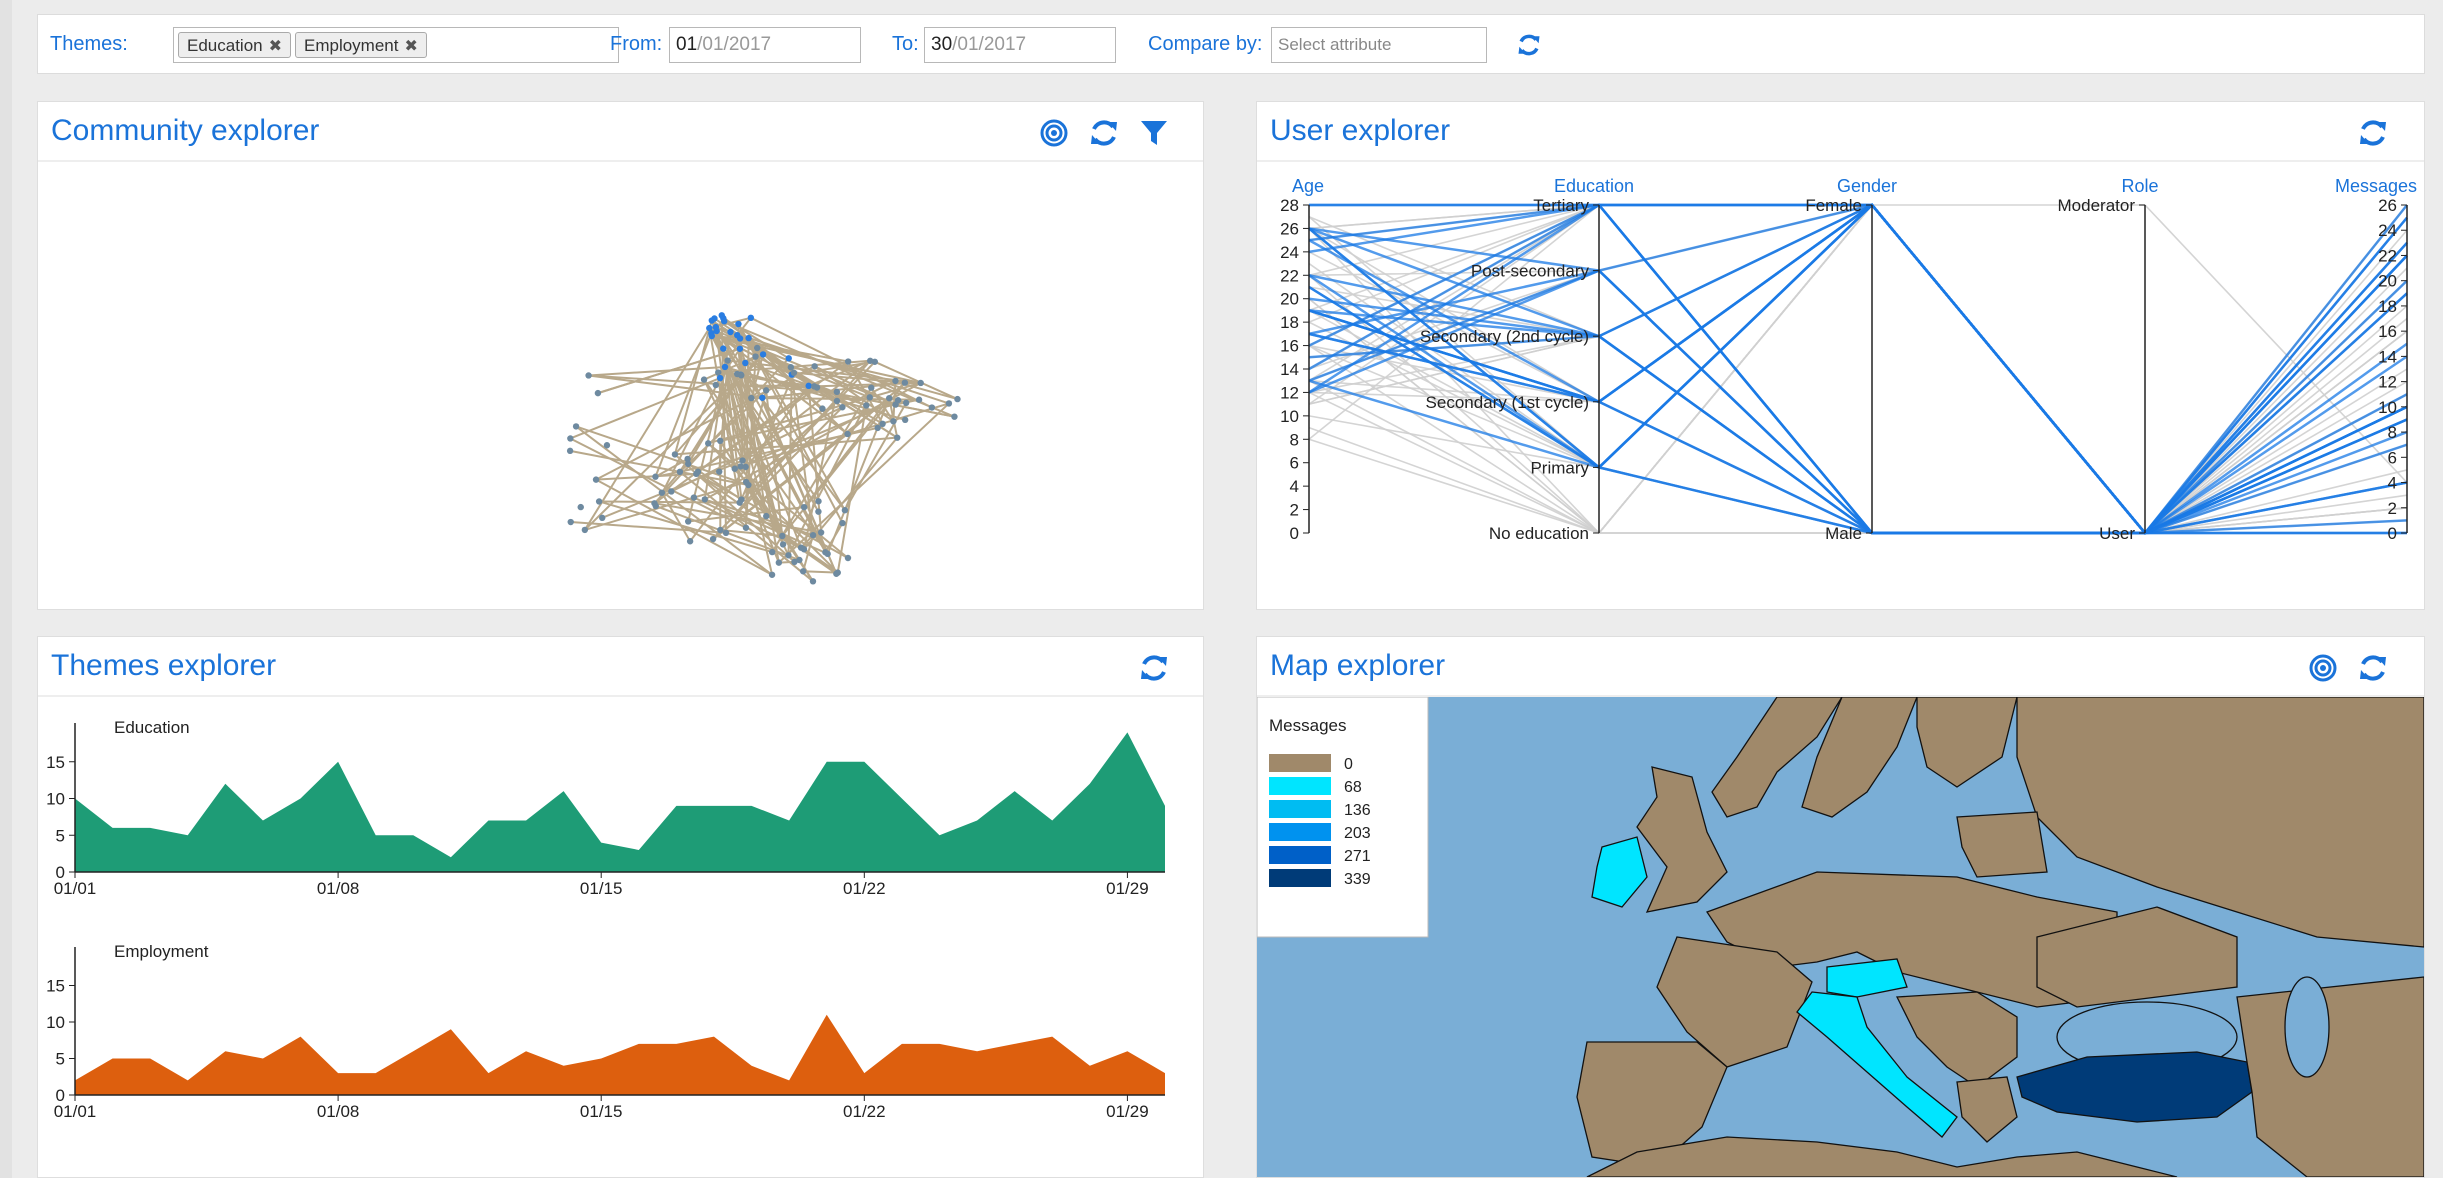 The width and height of the screenshot is (2443, 1178). Describe the element at coordinates (687, 44) in the screenshot. I see `from-day: 01` at that location.